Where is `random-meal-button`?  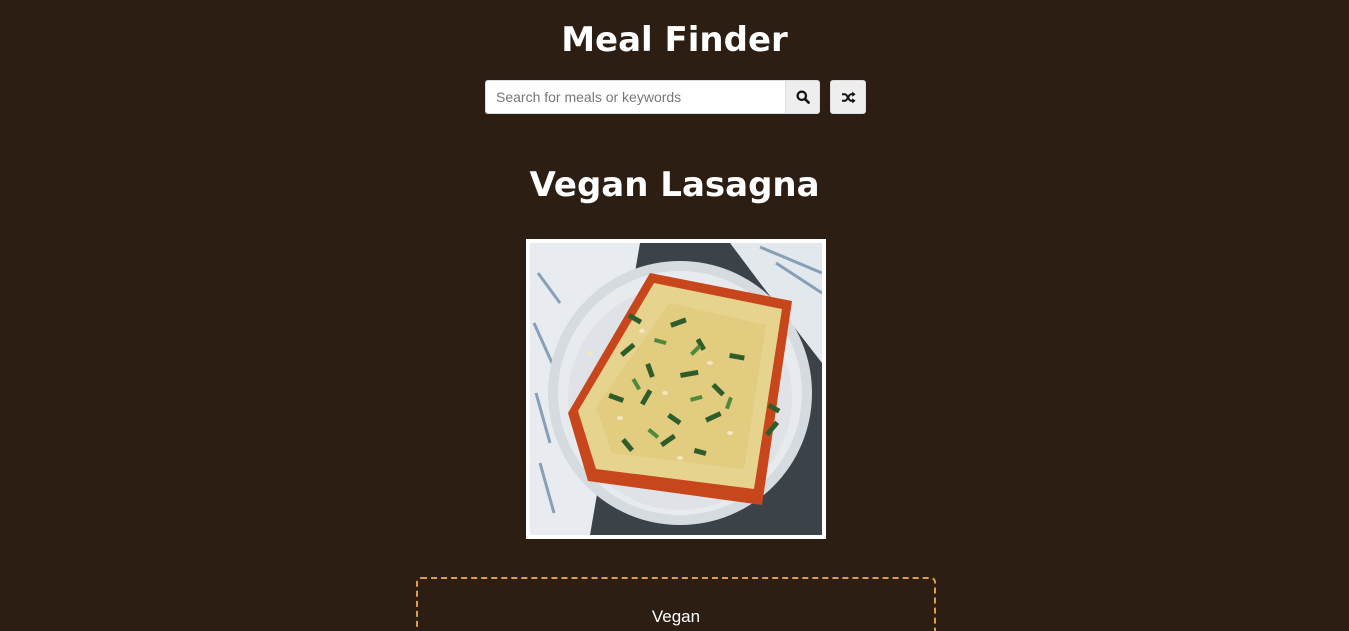 random-meal-button is located at coordinates (848, 97).